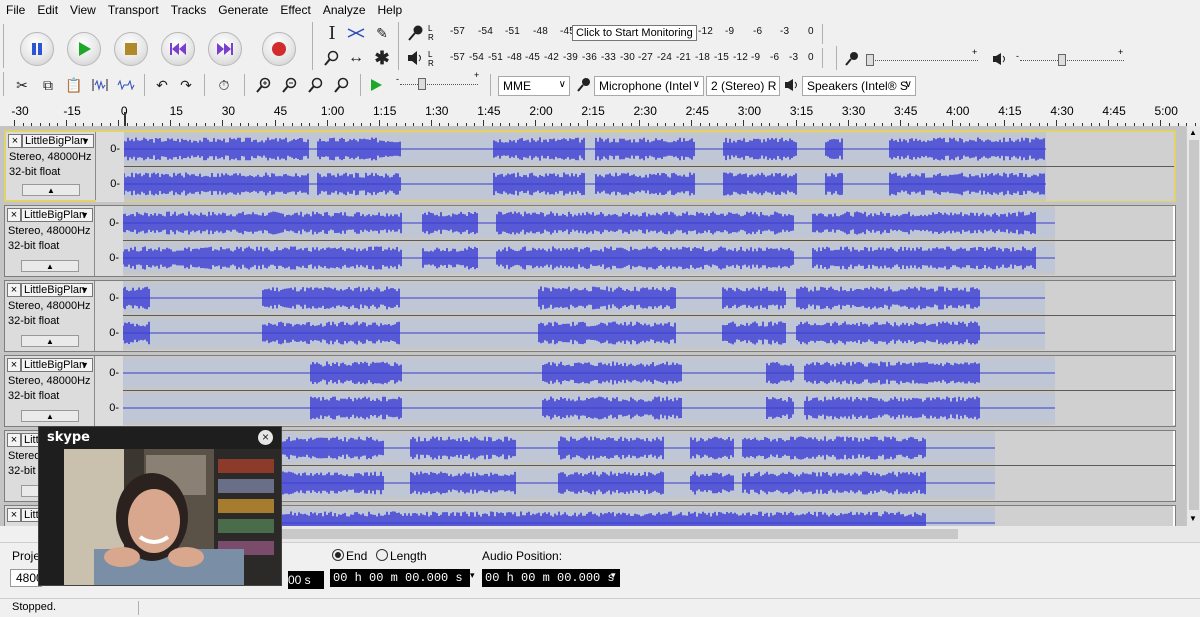  I want to click on stop-button, so click(131, 49).